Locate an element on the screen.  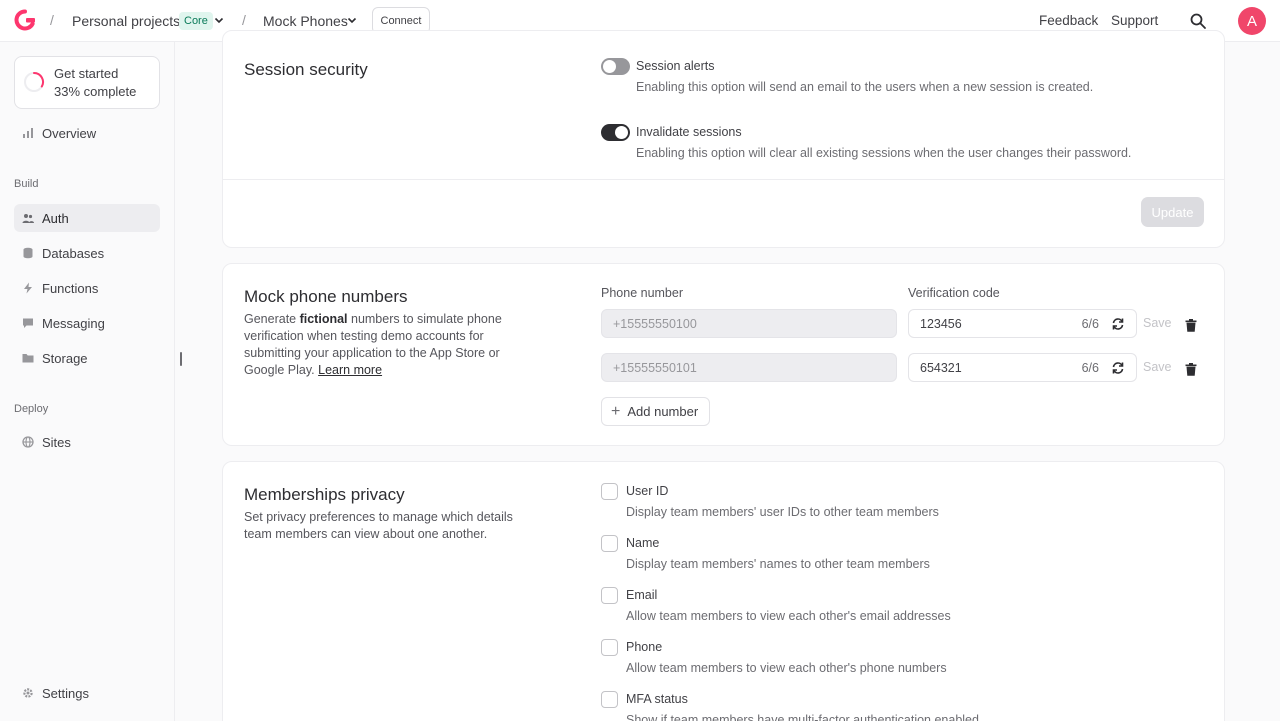
database-icon is located at coordinates (28, 253).